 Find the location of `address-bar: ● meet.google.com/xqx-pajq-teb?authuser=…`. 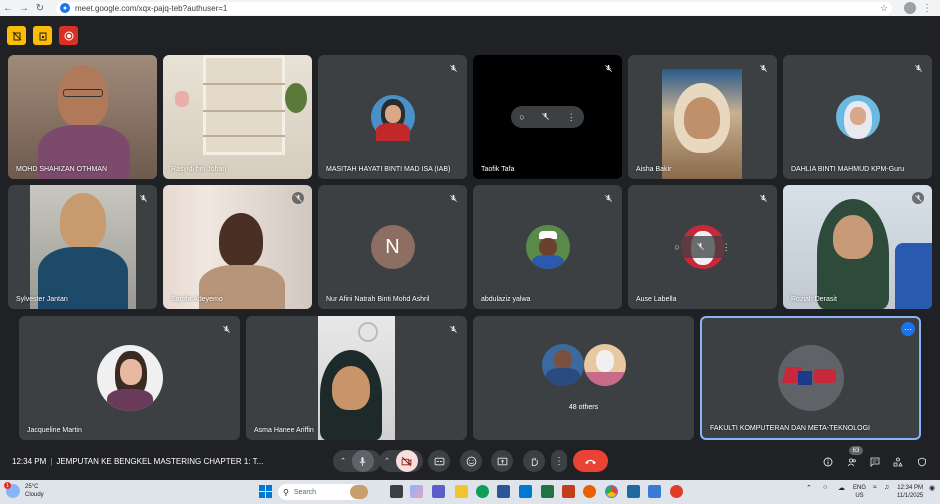

address-bar: ● meet.google.com/xqx-pajq-teb?authuser=… is located at coordinates (474, 8).